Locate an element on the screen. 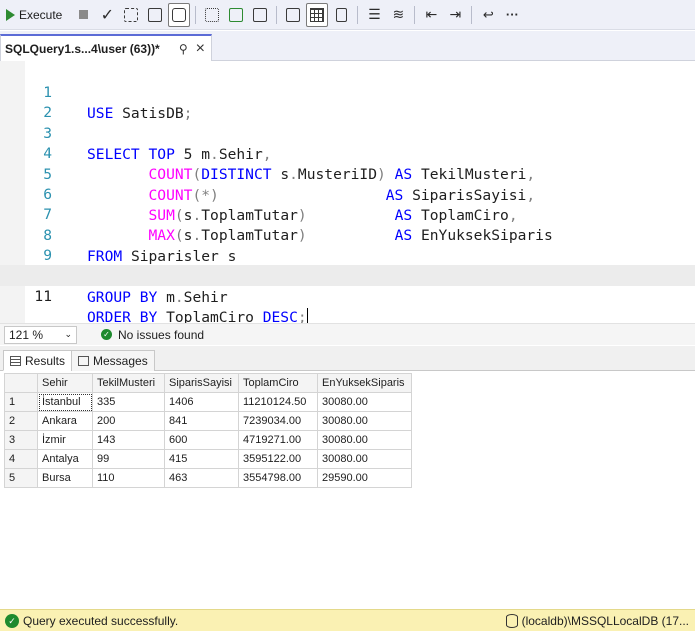 This screenshot has width=695, height=640. issues-status: No issues found is located at coordinates (161, 335).